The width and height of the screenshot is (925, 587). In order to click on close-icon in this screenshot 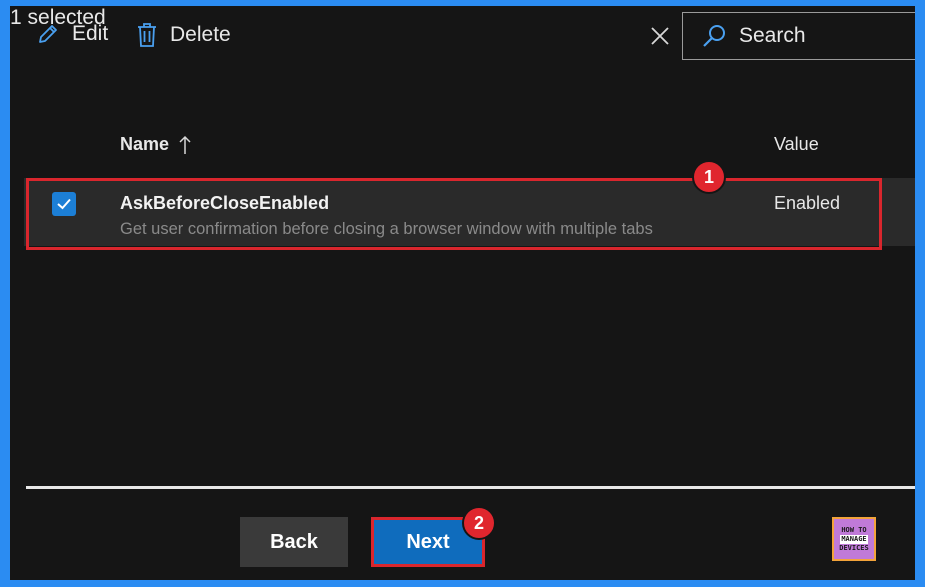, I will do `click(660, 36)`.